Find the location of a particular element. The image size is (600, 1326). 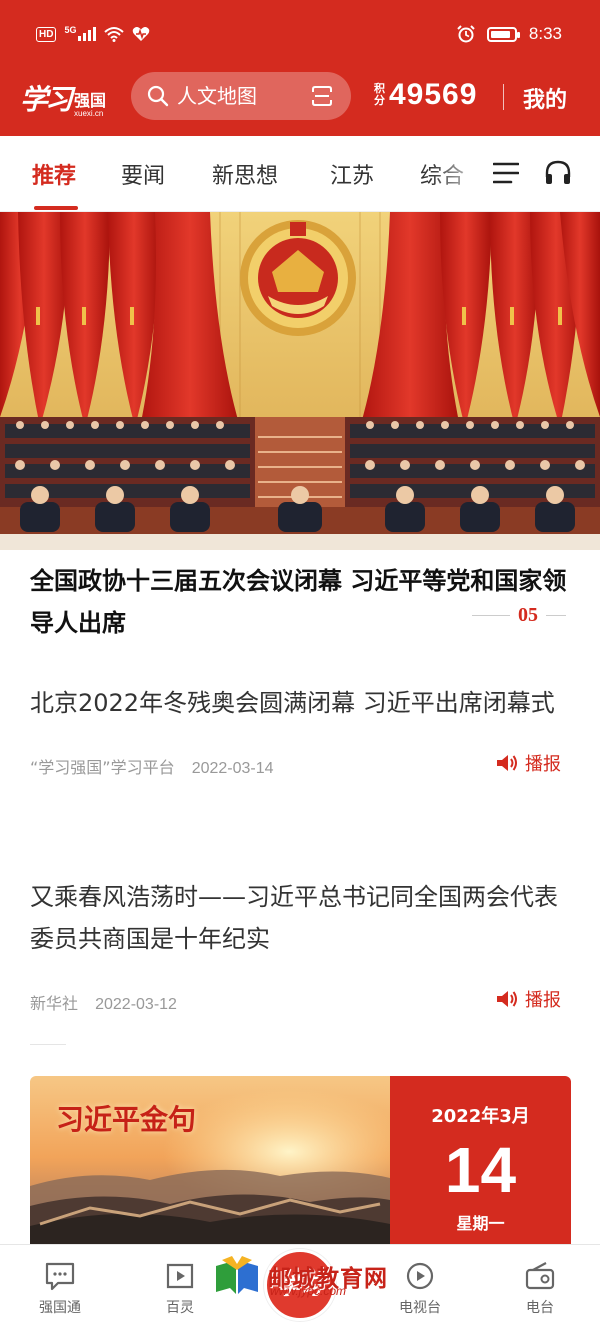

pager-line-right is located at coordinates (556, 615).